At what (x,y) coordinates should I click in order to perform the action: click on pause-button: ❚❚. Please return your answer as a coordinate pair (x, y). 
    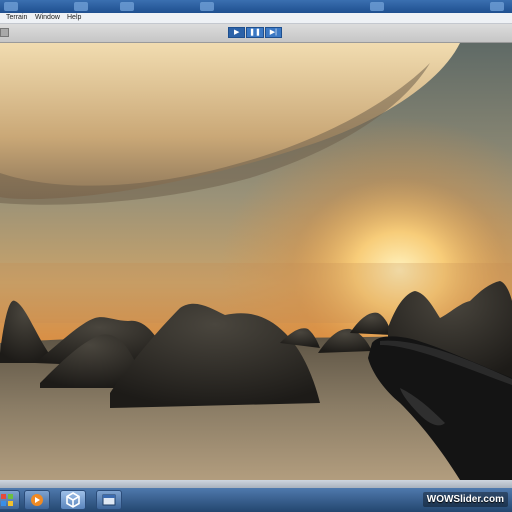
    Looking at the image, I should click on (255, 32).